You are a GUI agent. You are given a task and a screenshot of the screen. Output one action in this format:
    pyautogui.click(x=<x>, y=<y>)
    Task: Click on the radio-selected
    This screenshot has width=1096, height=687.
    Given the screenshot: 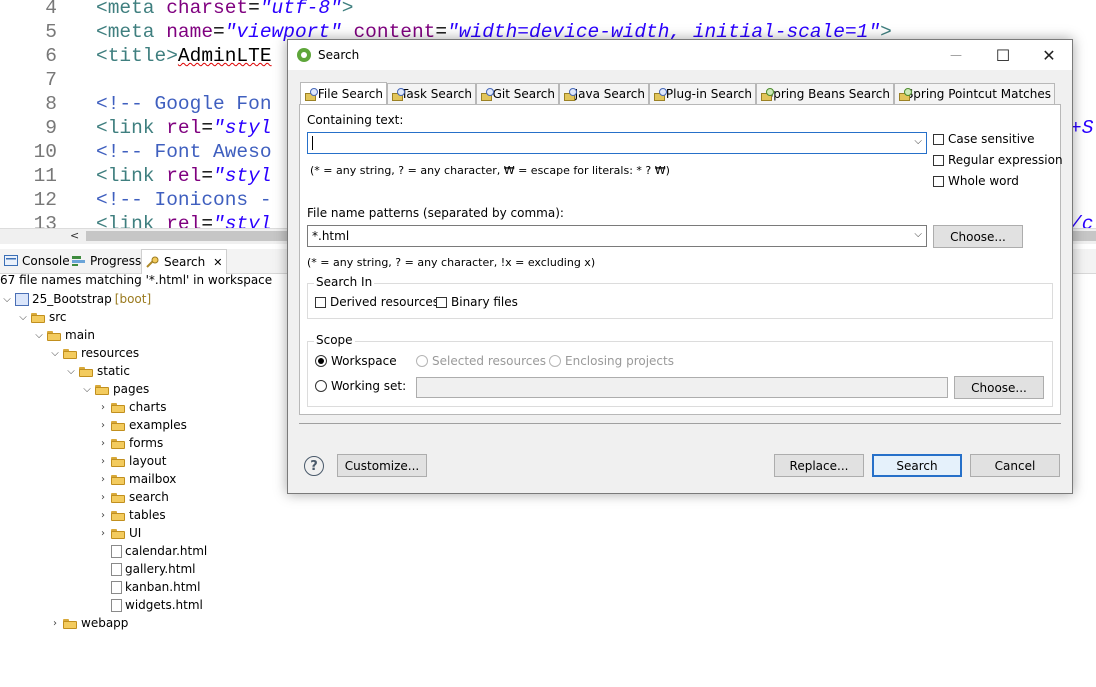 What is the action you would take?
    pyautogui.click(x=321, y=361)
    